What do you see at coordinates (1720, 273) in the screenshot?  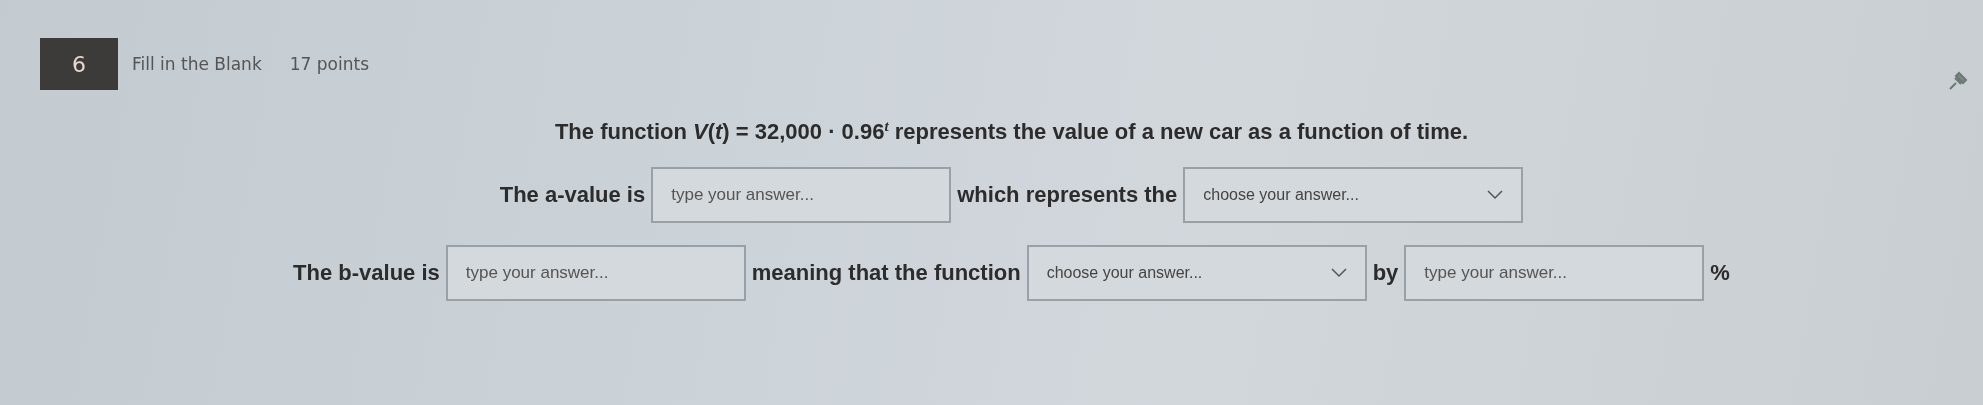 I see `prompt-text: %` at bounding box center [1720, 273].